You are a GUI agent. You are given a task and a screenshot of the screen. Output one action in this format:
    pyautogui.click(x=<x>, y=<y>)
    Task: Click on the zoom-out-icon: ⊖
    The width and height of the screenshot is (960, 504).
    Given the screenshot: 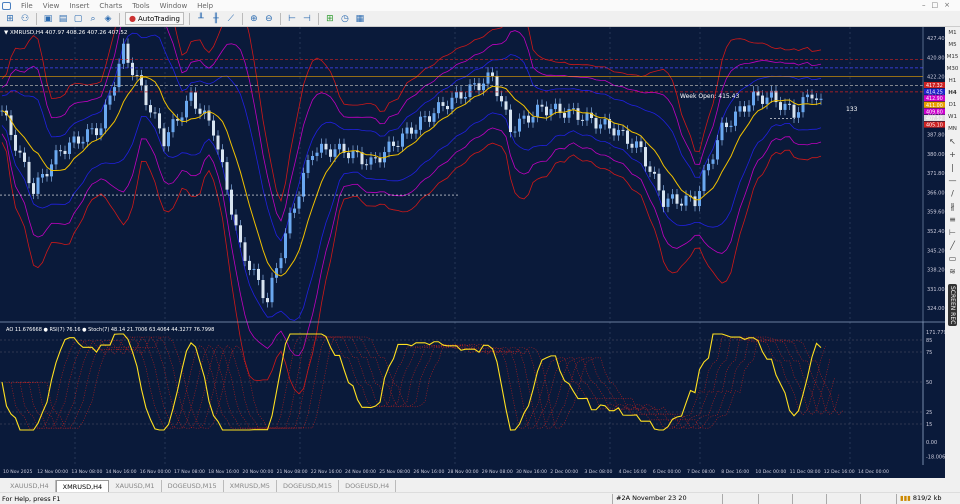 What is the action you would take?
    pyautogui.click(x=269, y=19)
    